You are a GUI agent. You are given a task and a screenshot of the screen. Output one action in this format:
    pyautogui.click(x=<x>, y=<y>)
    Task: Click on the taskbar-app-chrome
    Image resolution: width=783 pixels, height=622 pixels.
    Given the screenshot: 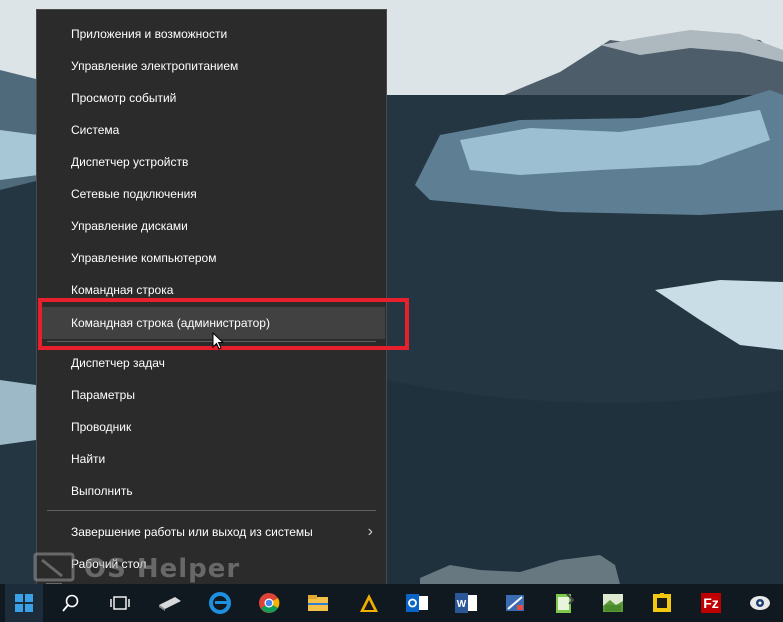 What is the action you would take?
    pyautogui.click(x=269, y=603)
    